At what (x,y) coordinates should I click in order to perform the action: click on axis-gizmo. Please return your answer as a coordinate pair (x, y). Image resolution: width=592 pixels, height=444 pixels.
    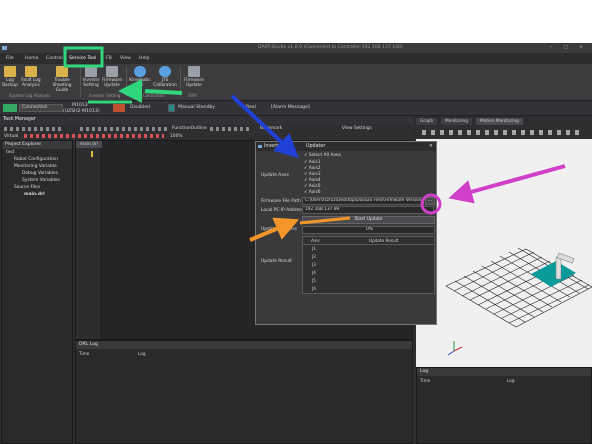
    Looking at the image, I should click on (455, 348).